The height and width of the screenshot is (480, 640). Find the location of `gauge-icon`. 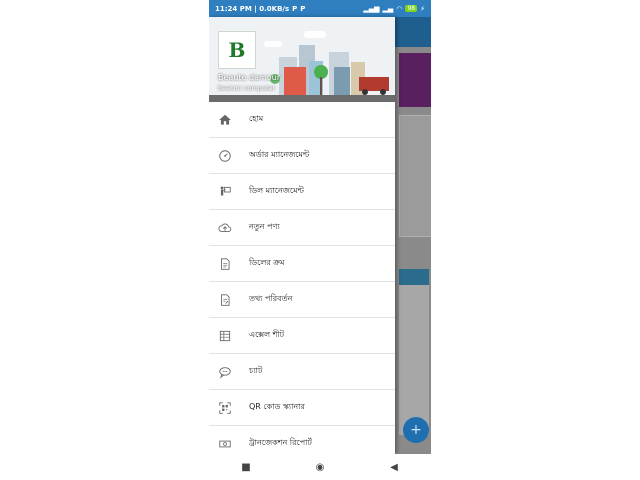

gauge-icon is located at coordinates (225, 156).